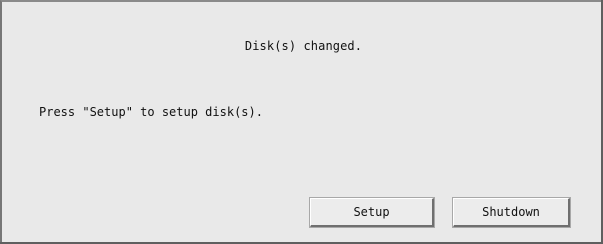 The image size is (603, 244). Describe the element at coordinates (303, 46) in the screenshot. I see `dialog-title: Disk(s) changed.` at that location.